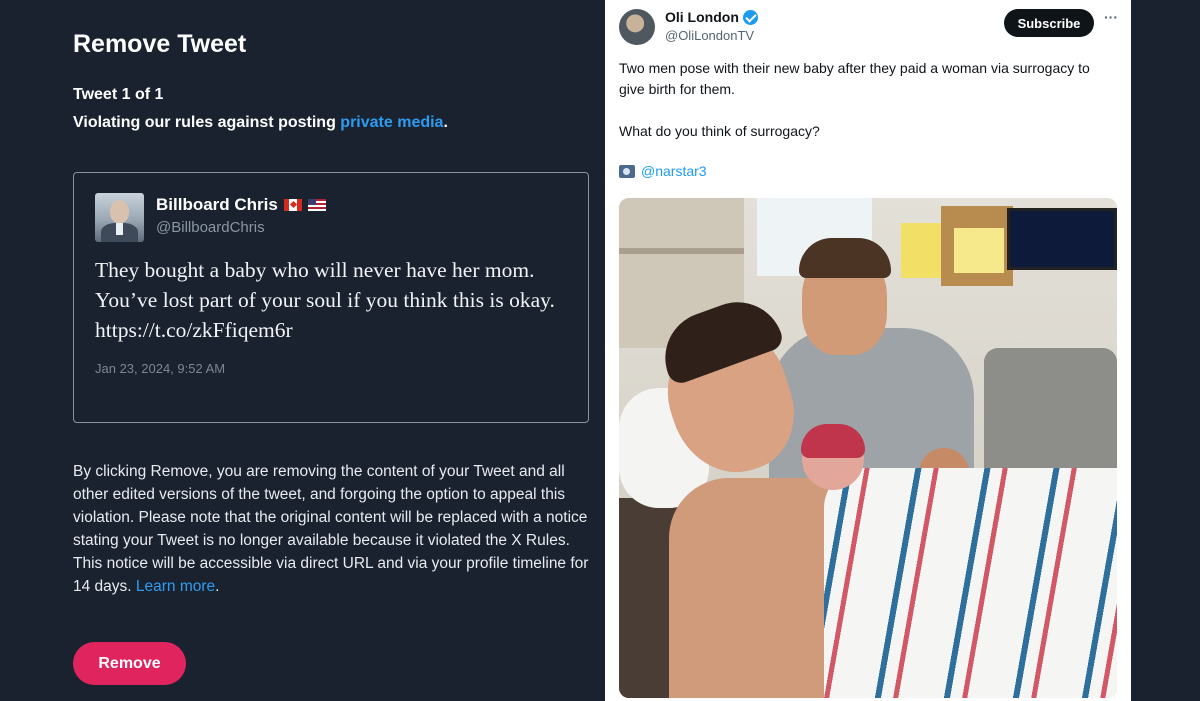 This screenshot has height=701, width=1200. What do you see at coordinates (175, 586) in the screenshot?
I see `learn-more-link: Learn more` at bounding box center [175, 586].